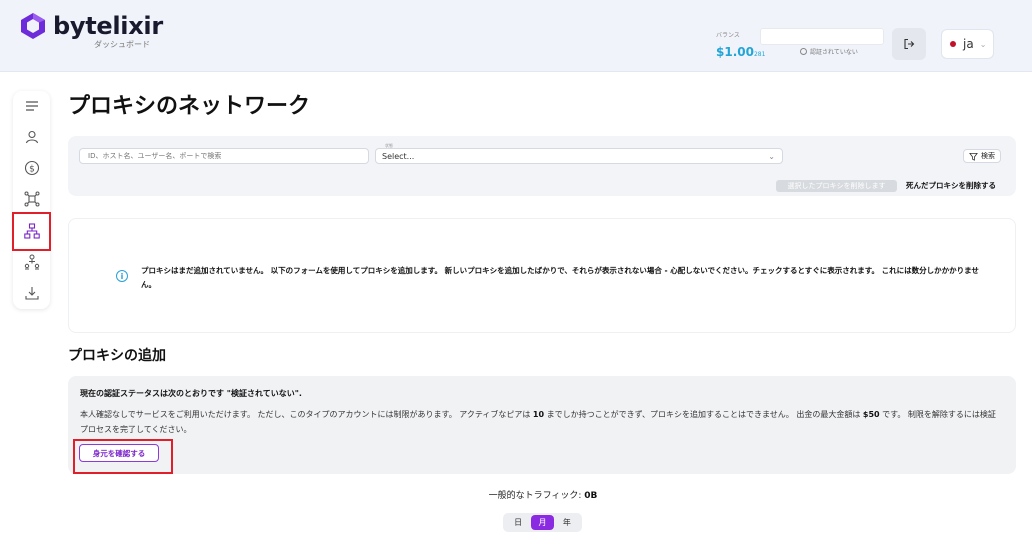 This screenshot has height=550, width=1032. I want to click on verify-button-highlight, so click(123, 456).